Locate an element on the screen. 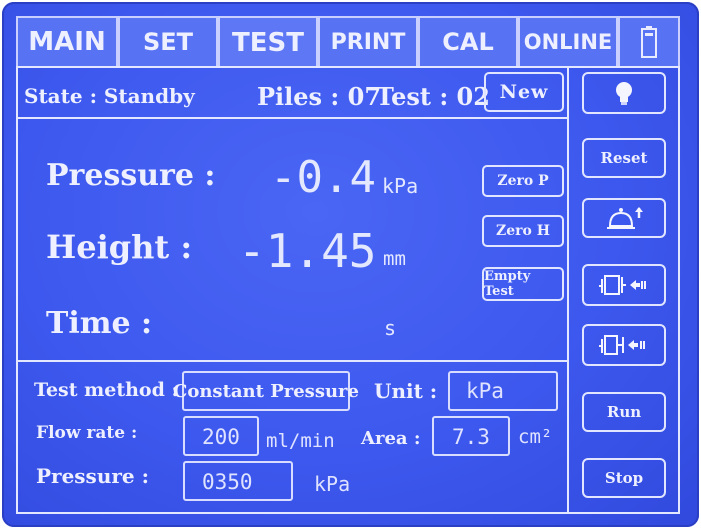 The width and height of the screenshot is (701, 529). area-field: 7.3 is located at coordinates (471, 436).